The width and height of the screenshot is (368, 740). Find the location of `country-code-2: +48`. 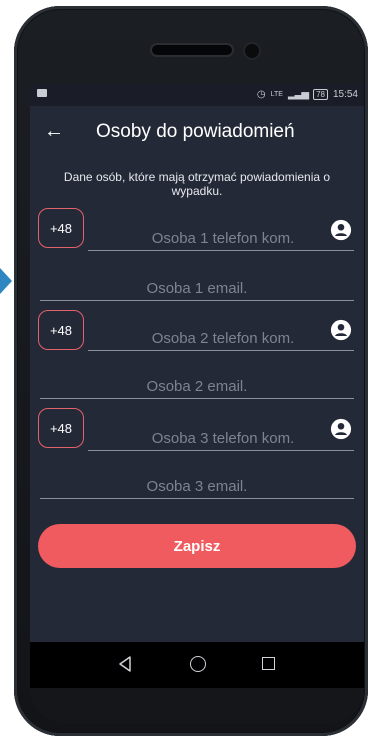

country-code-2: +48 is located at coordinates (61, 330).